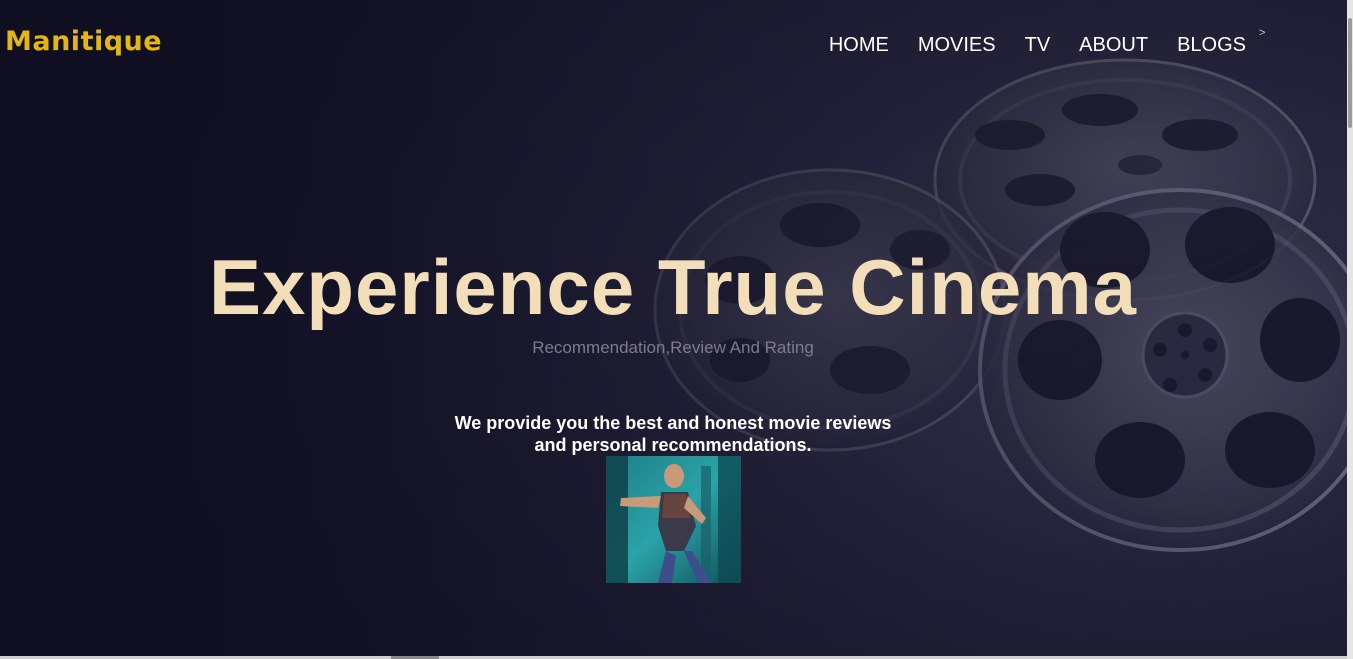 The height and width of the screenshot is (659, 1353). Describe the element at coordinates (1262, 33) in the screenshot. I see `nav-caret-icon: >` at that location.